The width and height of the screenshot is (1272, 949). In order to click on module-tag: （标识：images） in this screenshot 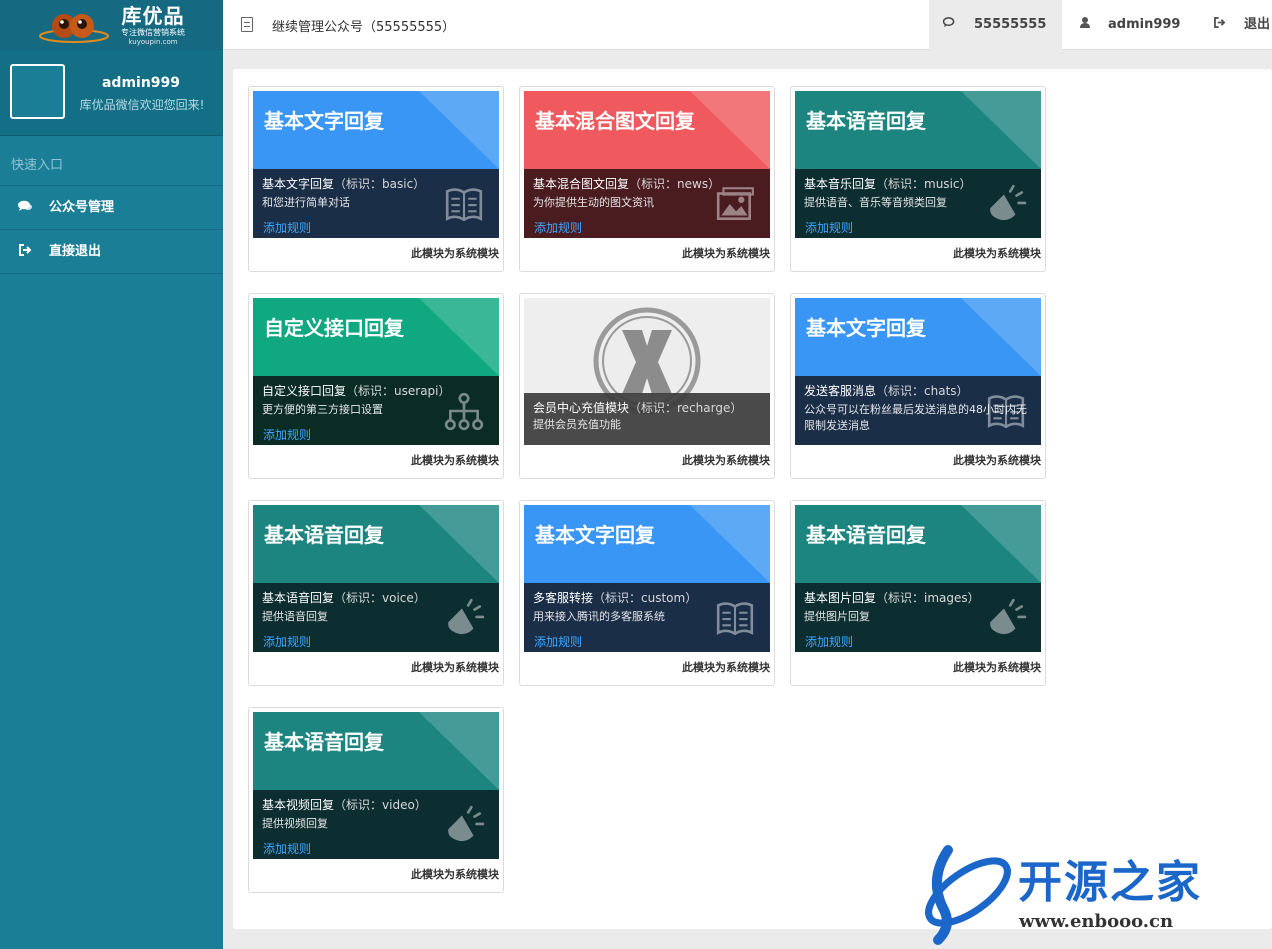, I will do `click(928, 598)`.